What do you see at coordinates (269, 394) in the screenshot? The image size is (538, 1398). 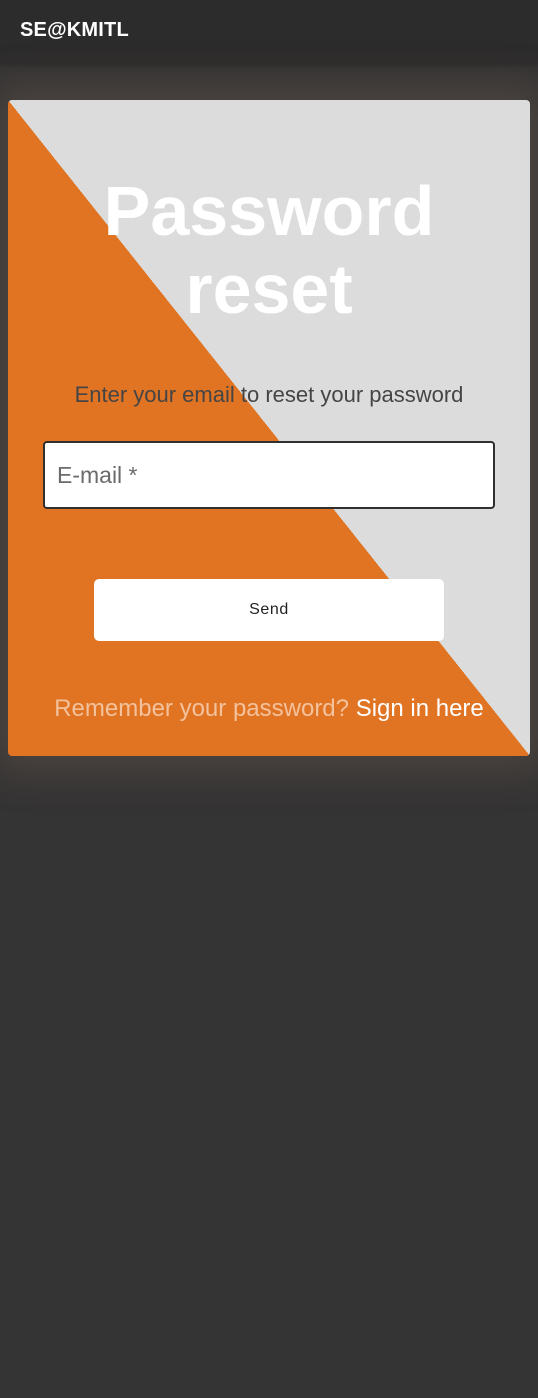 I see `instructions-text: Enter your email to reset your password` at bounding box center [269, 394].